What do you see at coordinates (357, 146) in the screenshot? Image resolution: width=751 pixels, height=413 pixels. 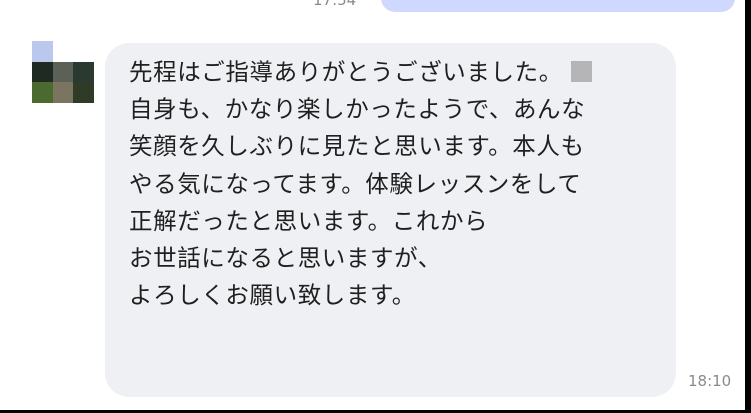 I see `message-line: 笑顔を久しぶりに見たと思います。本人も` at bounding box center [357, 146].